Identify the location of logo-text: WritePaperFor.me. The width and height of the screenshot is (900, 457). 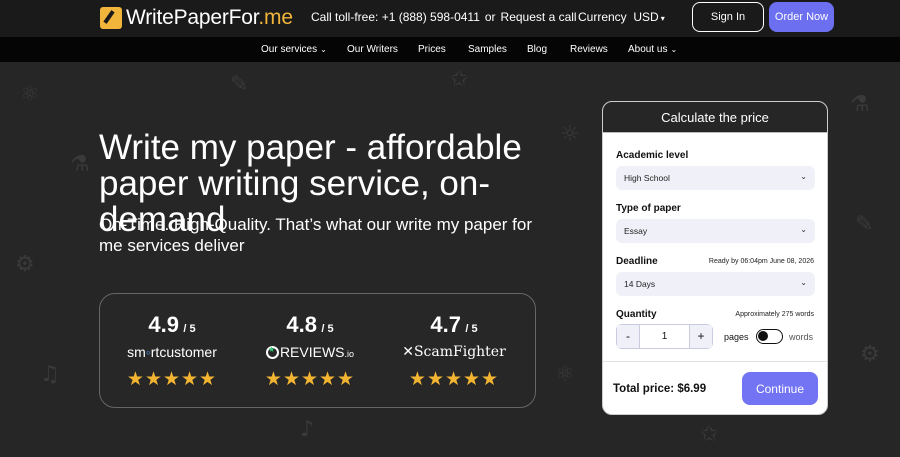
(209, 17).